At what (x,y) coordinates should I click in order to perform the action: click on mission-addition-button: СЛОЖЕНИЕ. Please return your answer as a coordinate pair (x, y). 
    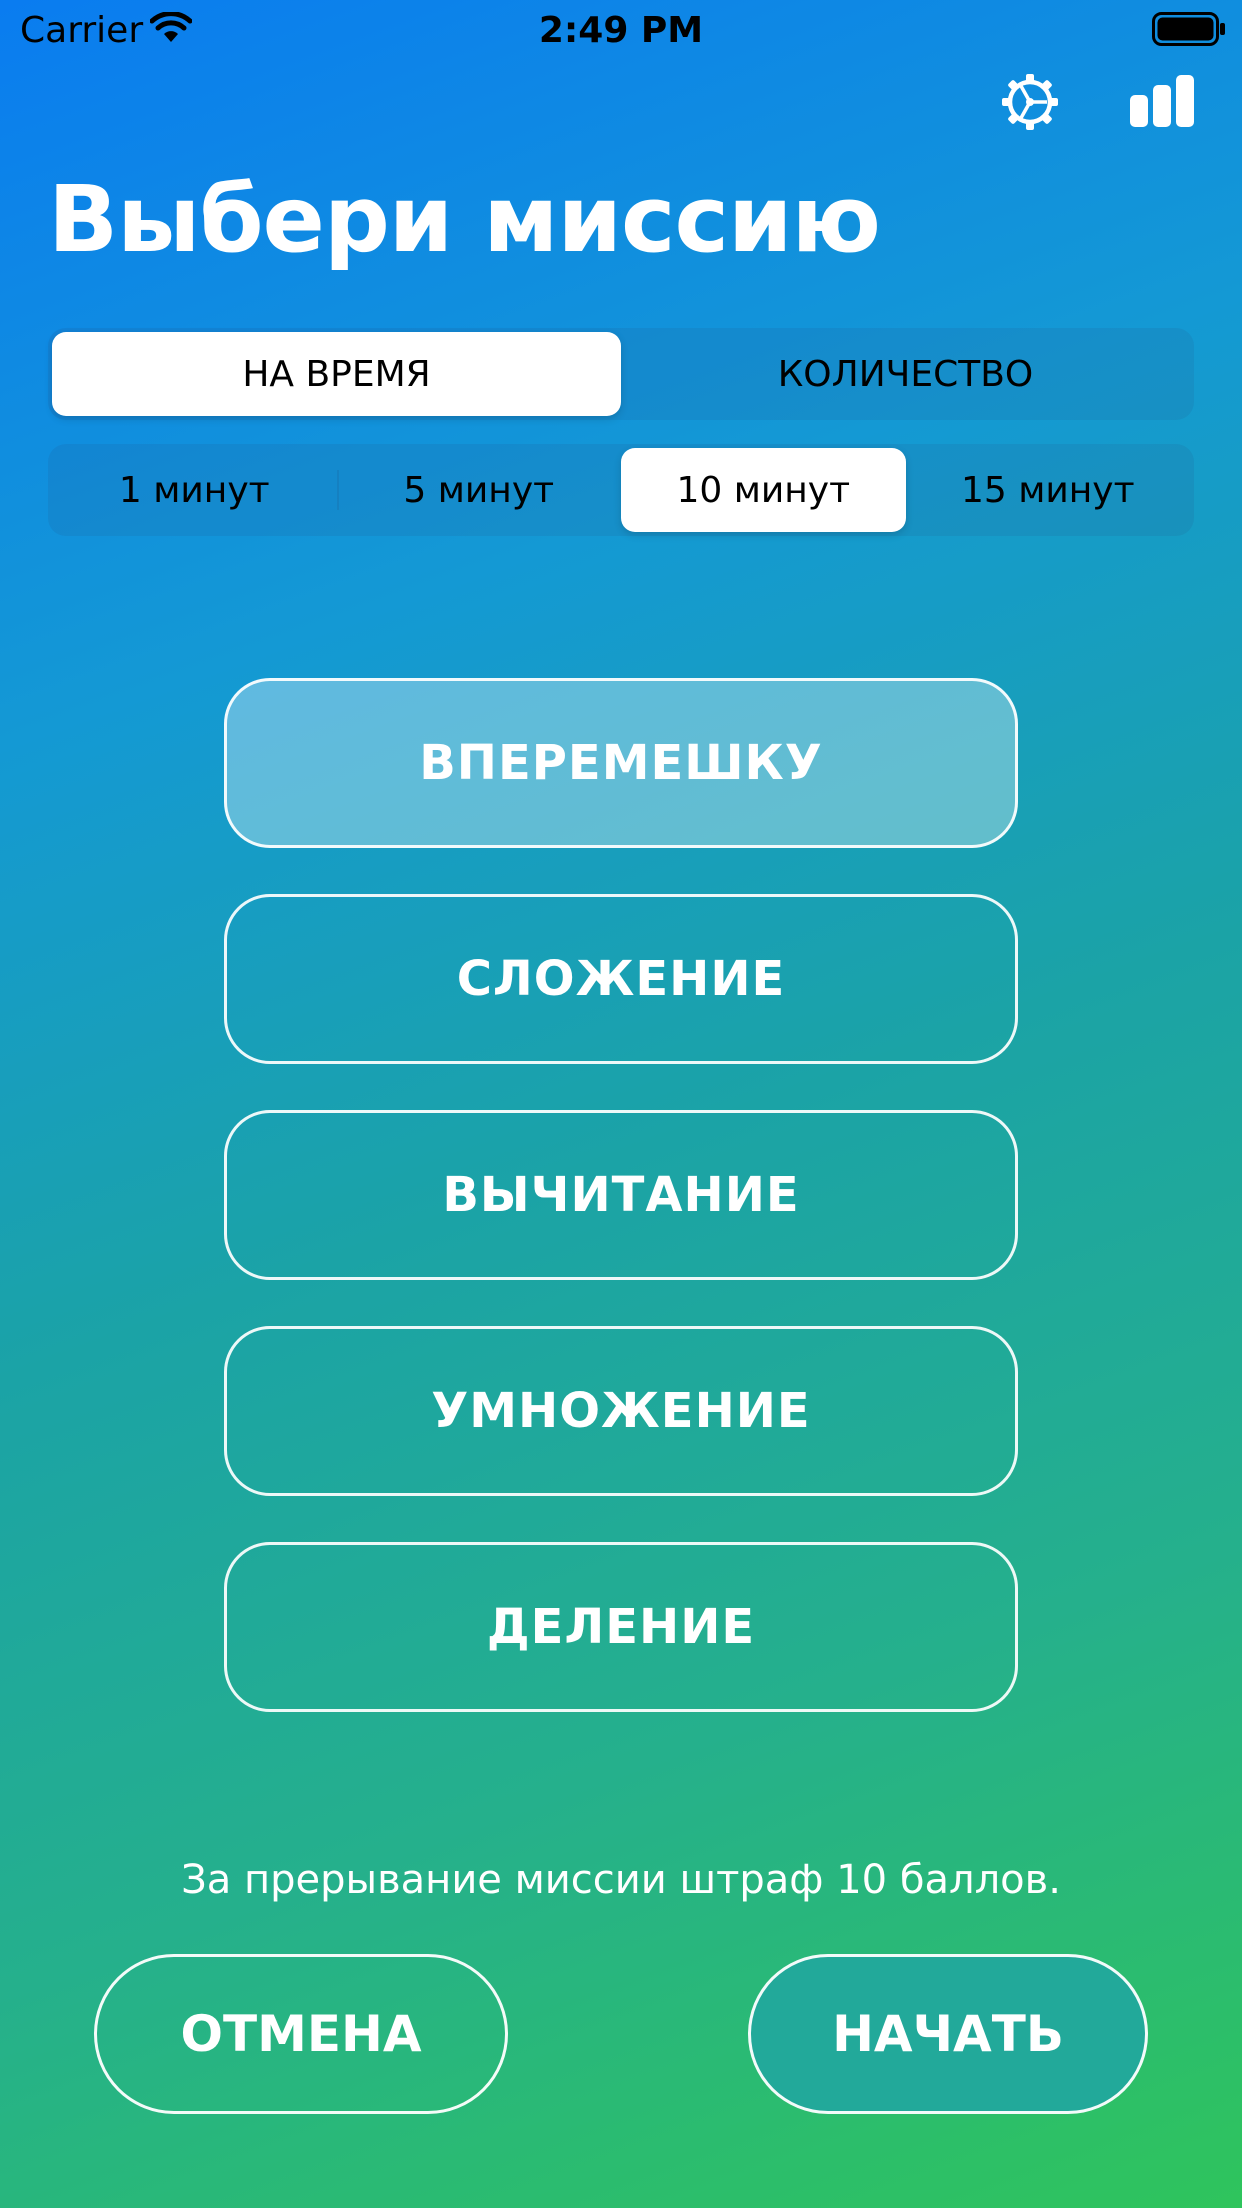
    Looking at the image, I should click on (621, 979).